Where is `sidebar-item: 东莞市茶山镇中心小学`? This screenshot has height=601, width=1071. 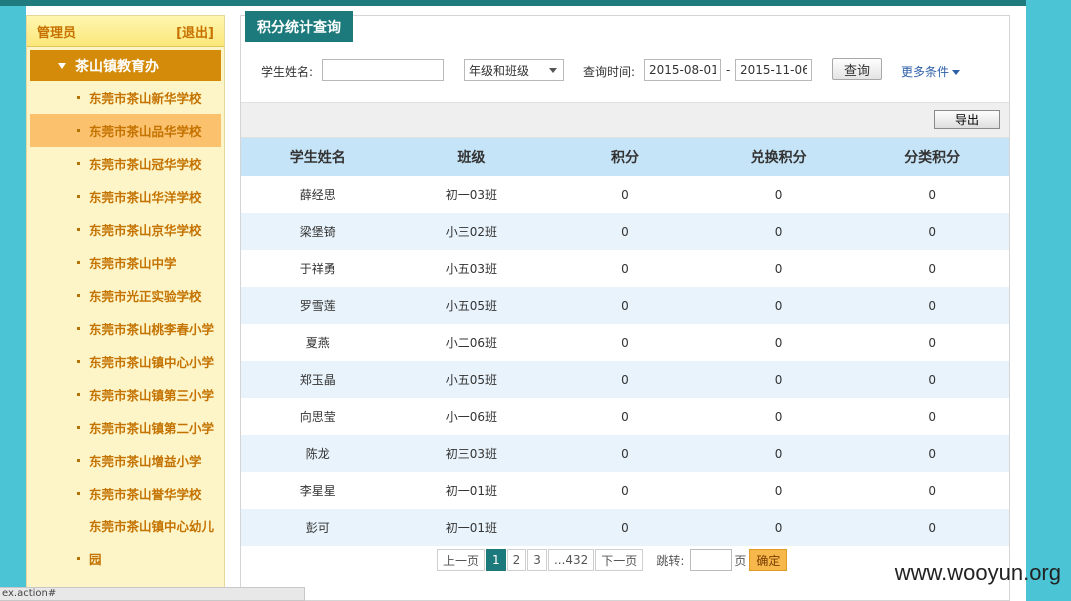 sidebar-item: 东莞市茶山镇中心小学 is located at coordinates (125, 361).